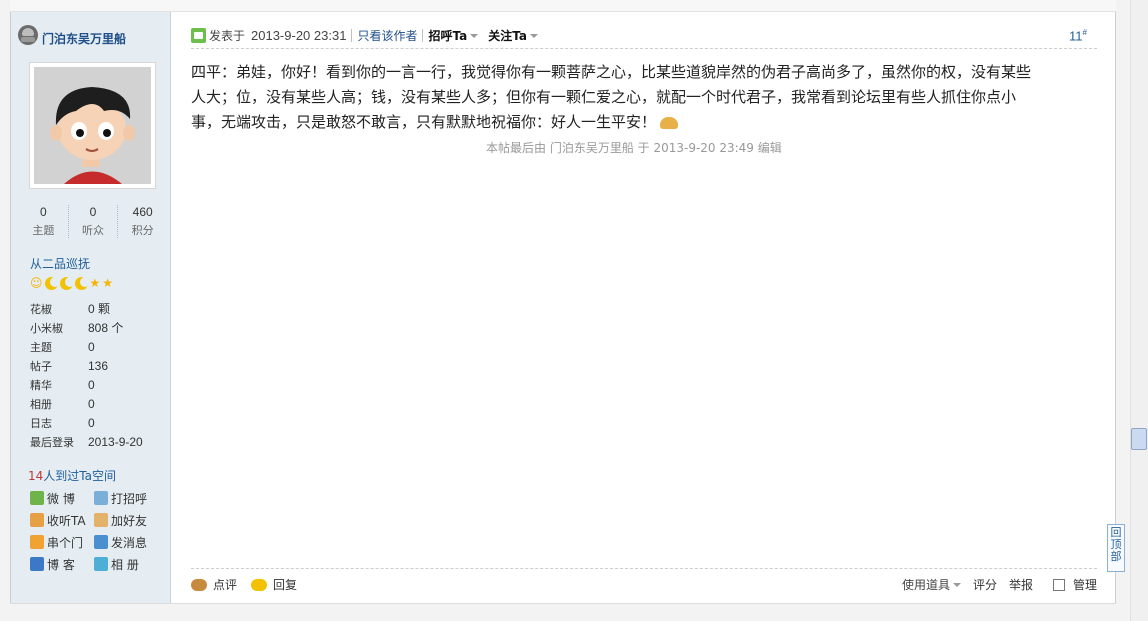  I want to click on action-label: 加好友, so click(129, 520).